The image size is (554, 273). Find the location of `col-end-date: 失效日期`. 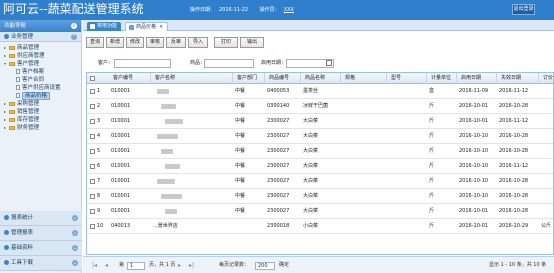

col-end-date: 失效日期 is located at coordinates (518, 78).